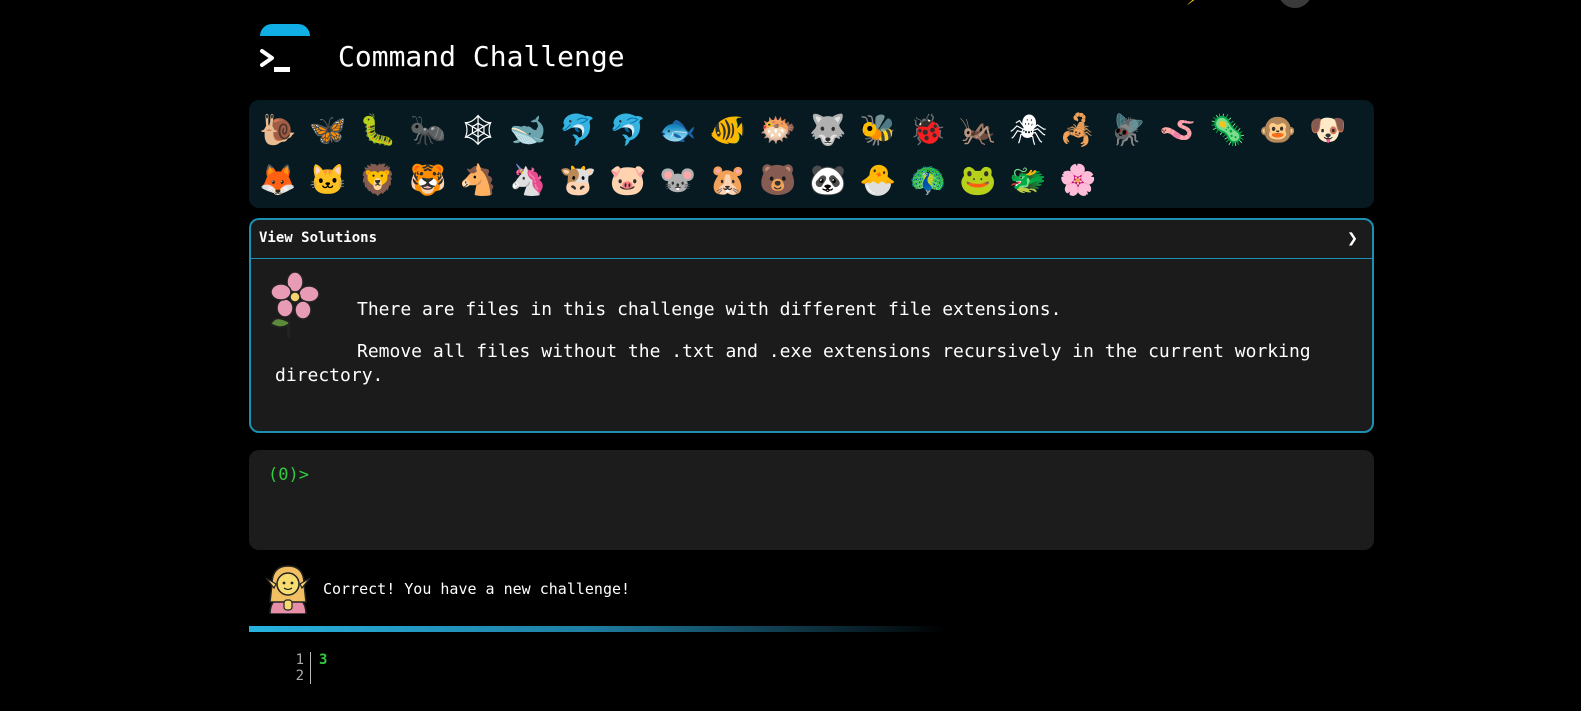 This screenshot has height=711, width=1581. Describe the element at coordinates (978, 131) in the screenshot. I see `animal-button: 🦗` at that location.